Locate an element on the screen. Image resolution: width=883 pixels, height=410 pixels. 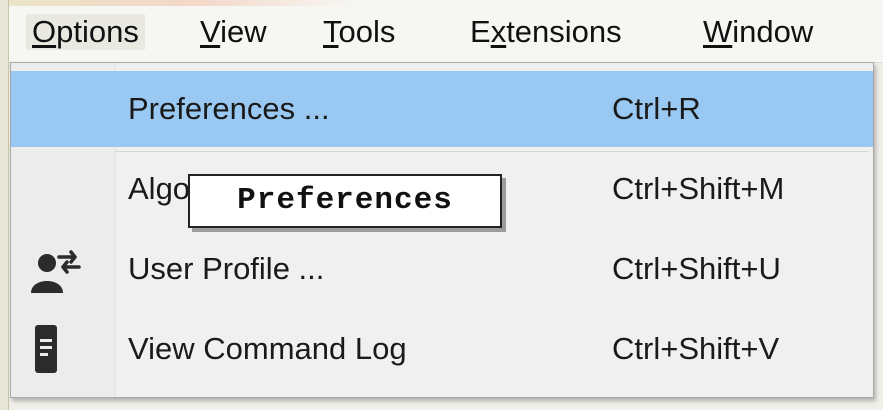
menu-tools-rest: ools is located at coordinates (367, 31).